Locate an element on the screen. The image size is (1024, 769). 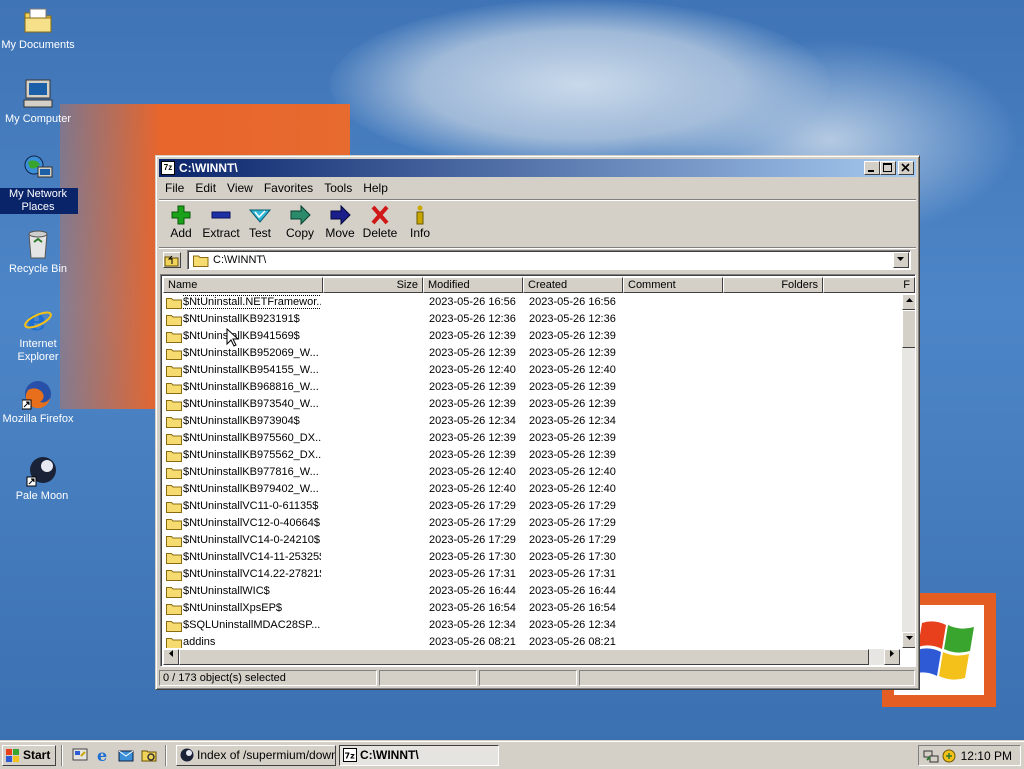
minus-icon is located at coordinates (221, 215).